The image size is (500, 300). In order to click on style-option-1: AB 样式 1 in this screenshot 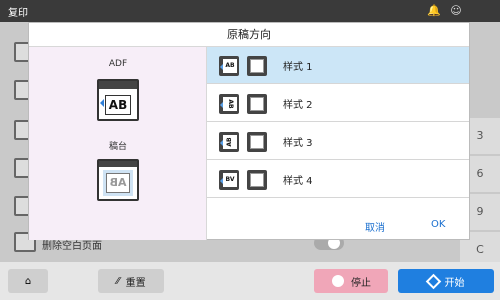, I will do `click(338, 65)`.